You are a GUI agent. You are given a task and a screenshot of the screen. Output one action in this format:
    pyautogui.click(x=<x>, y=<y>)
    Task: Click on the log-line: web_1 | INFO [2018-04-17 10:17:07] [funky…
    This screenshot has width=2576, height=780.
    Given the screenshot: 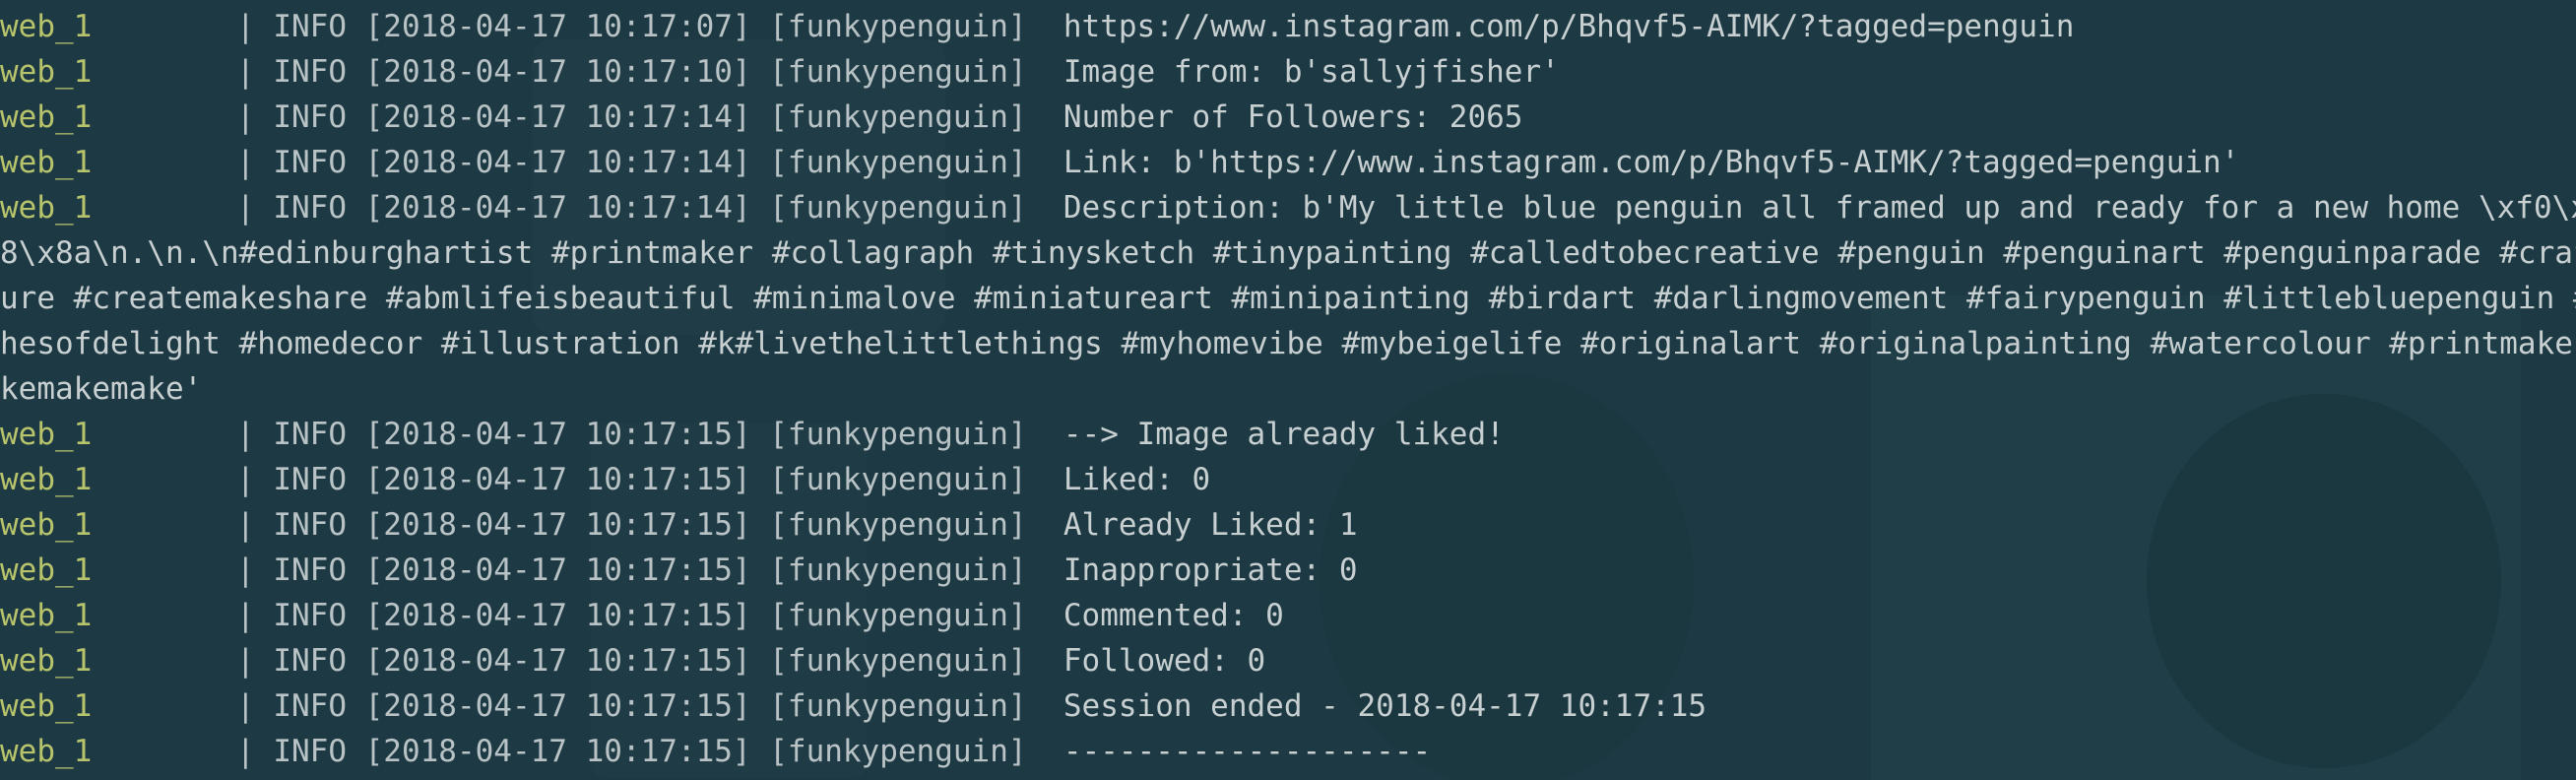 What is the action you would take?
    pyautogui.click(x=1288, y=26)
    